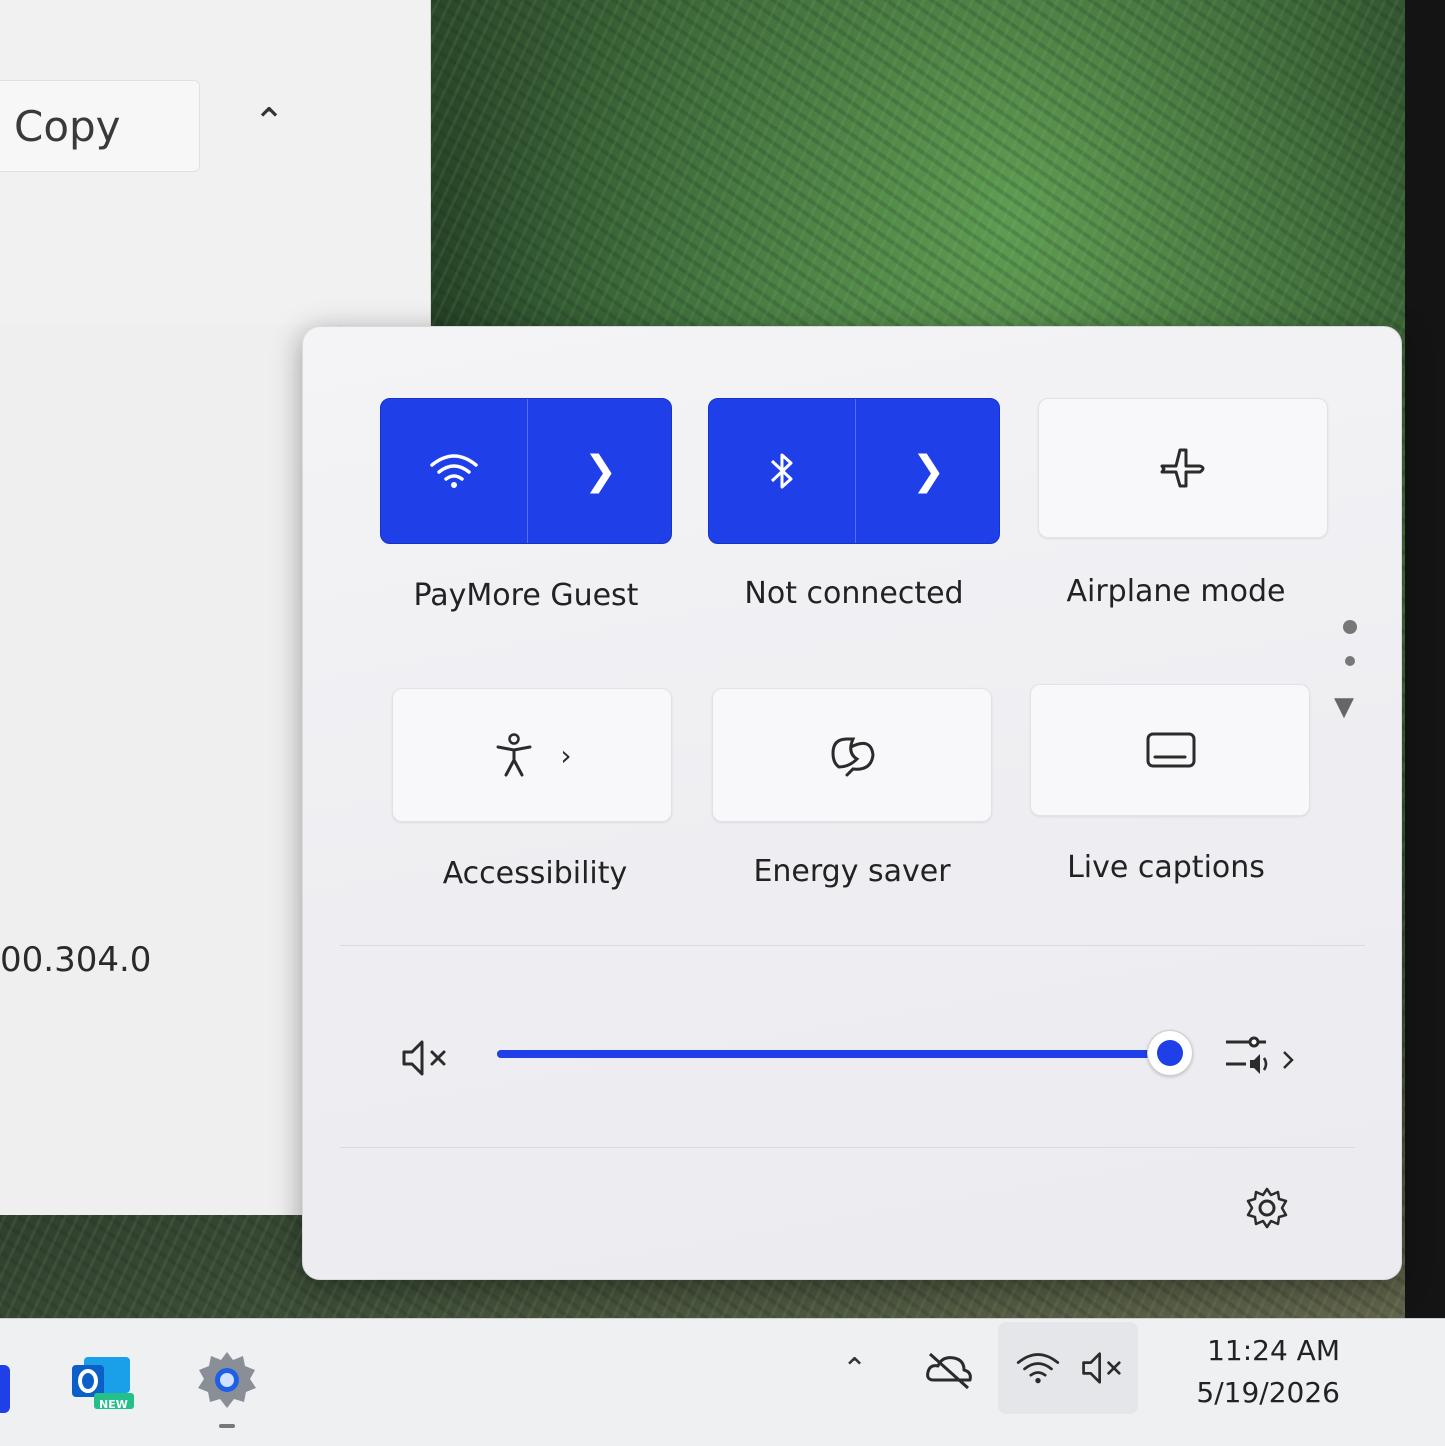  Describe the element at coordinates (535, 873) in the screenshot. I see `accessibility-tile-label: Accessibility` at that location.